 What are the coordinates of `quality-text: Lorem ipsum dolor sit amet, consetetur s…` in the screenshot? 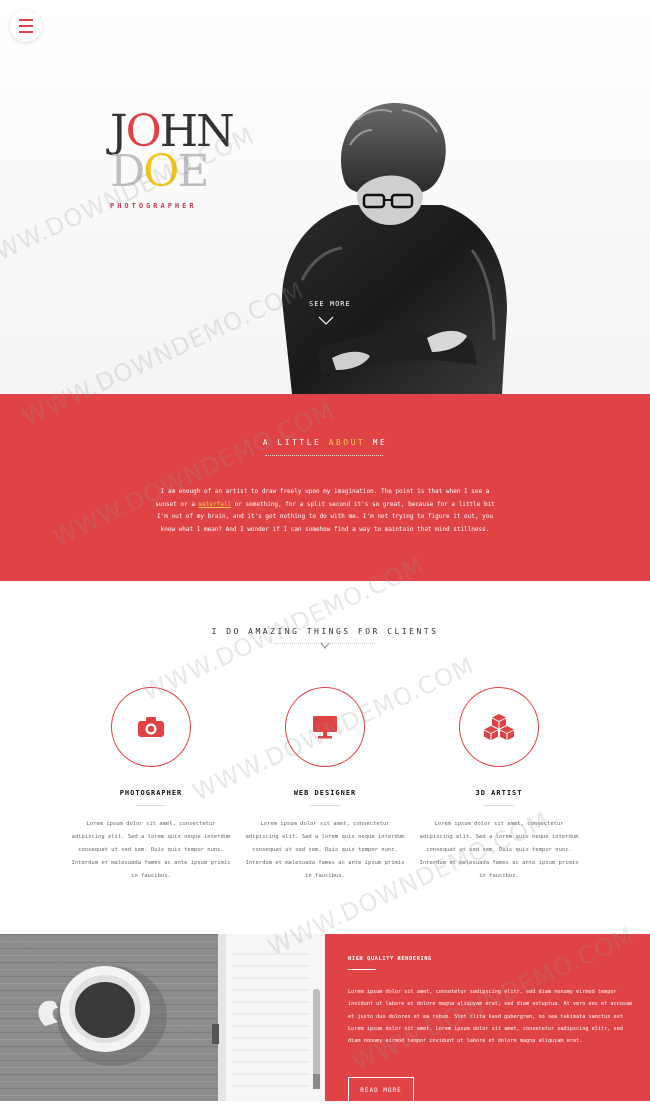 It's located at (490, 1017).